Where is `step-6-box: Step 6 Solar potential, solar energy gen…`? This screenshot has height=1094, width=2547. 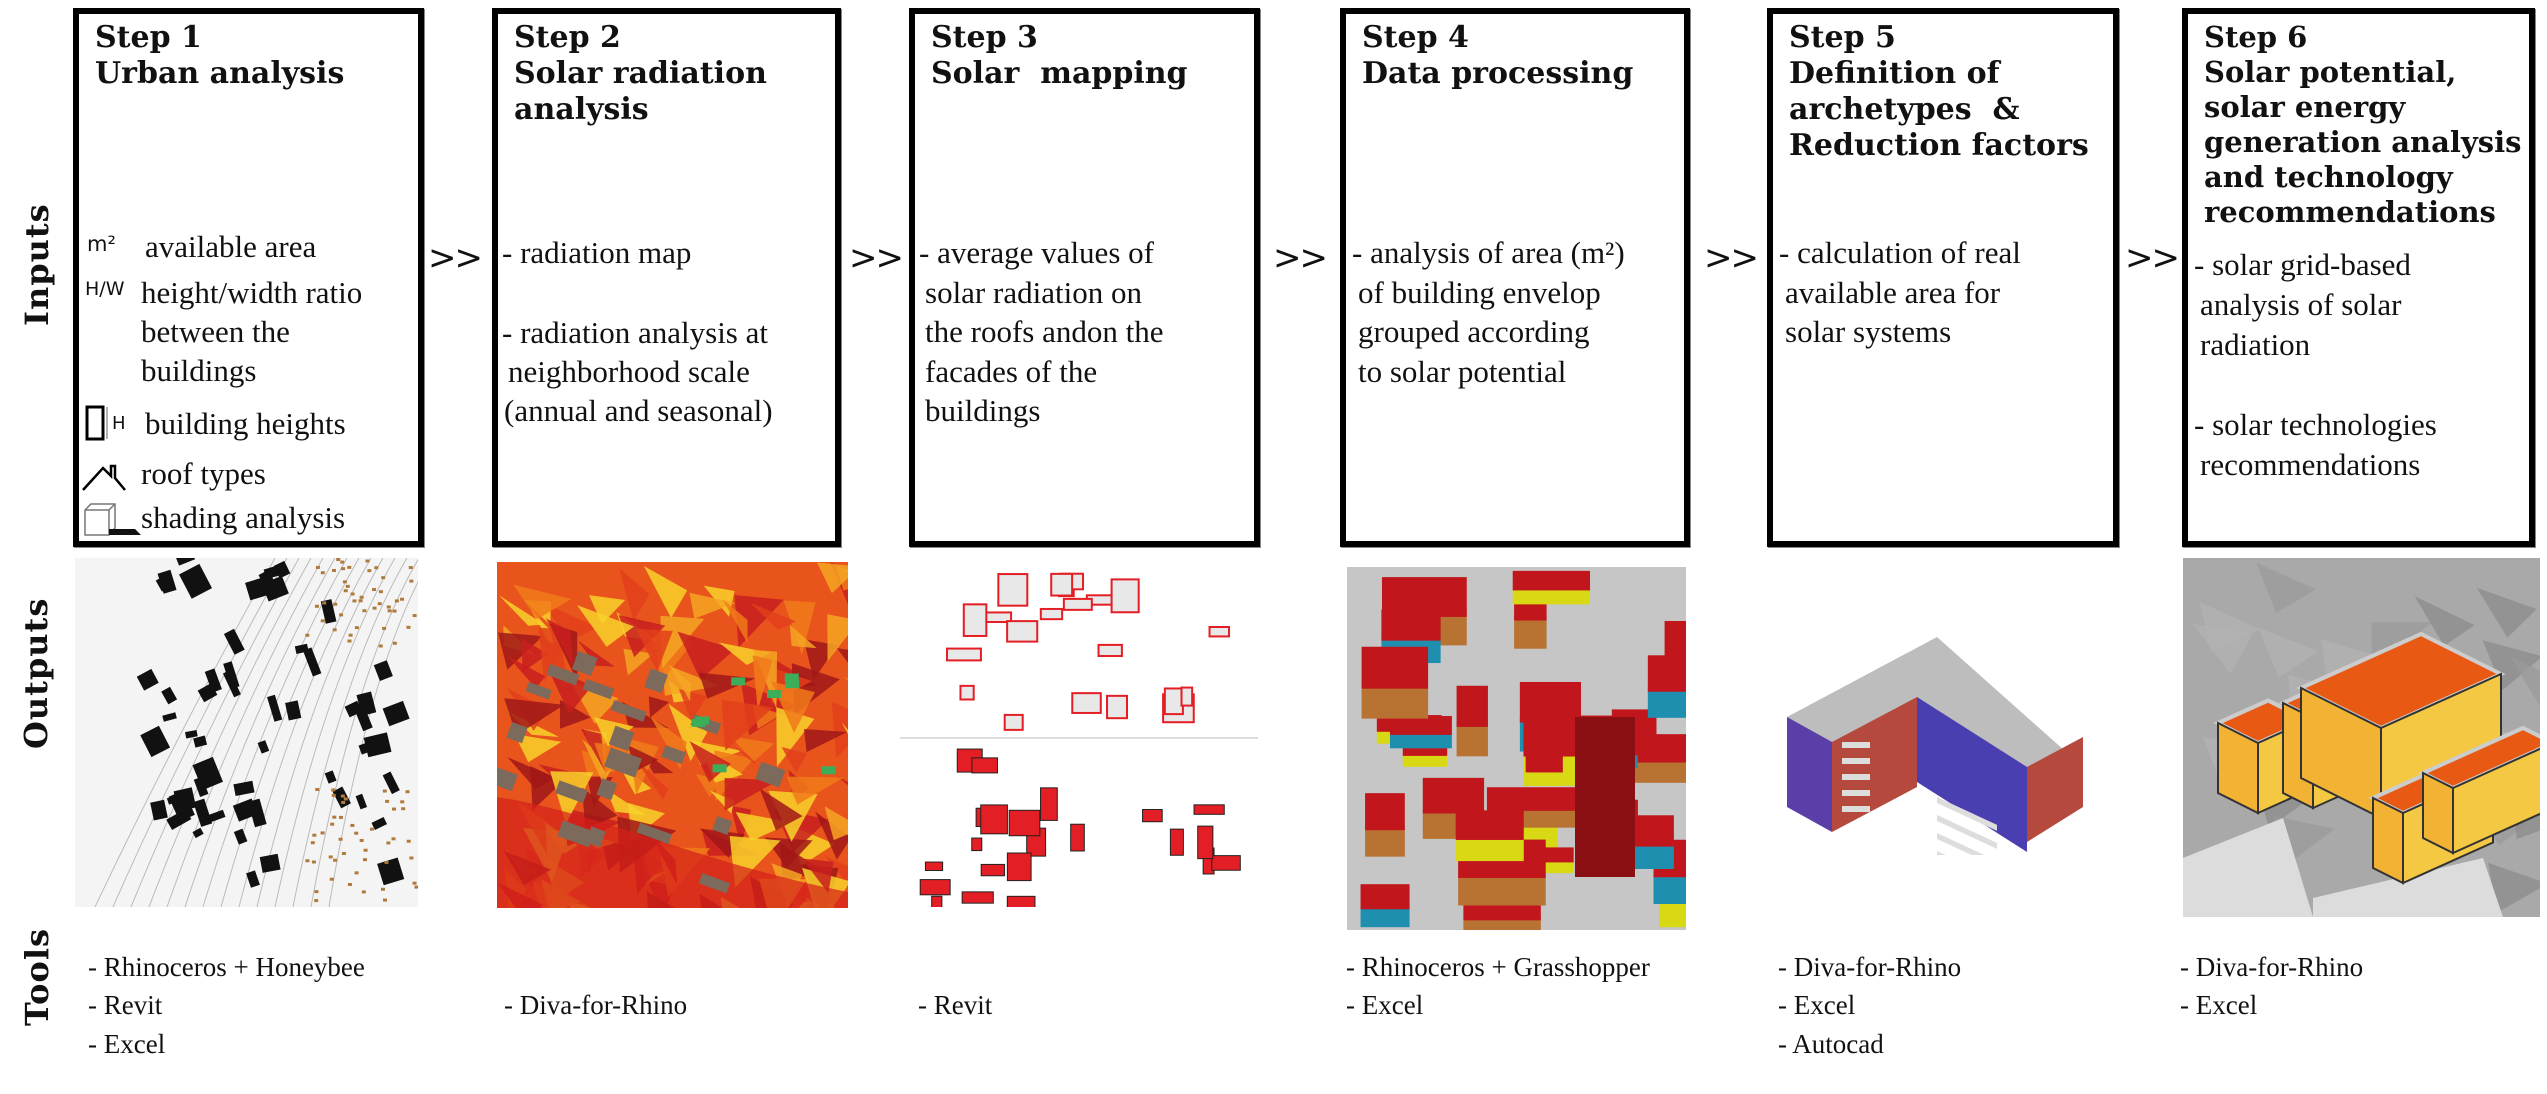
step-6-box: Step 6 Solar potential, solar energy gen… is located at coordinates (2358, 277).